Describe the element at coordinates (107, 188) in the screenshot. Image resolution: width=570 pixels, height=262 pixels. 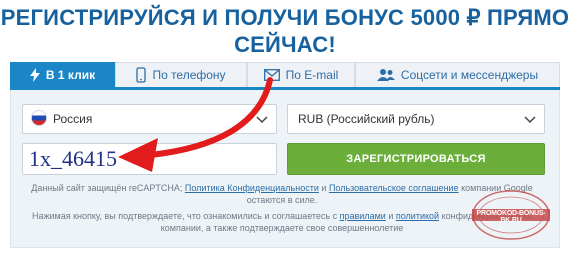
I see `recaptcha-prefix: Данный сайт защищён reCAPTCHA;` at that location.